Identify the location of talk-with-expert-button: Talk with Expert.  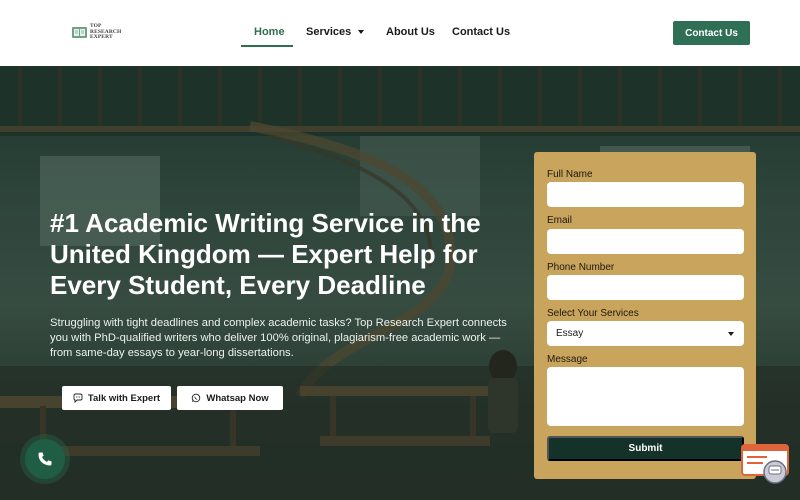
(116, 398).